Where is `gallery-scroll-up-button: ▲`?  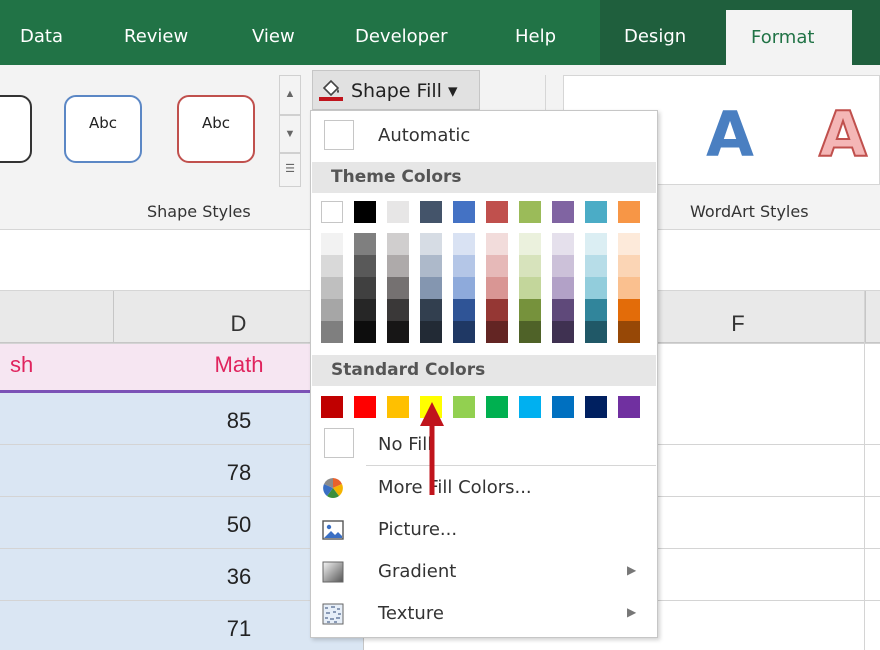 gallery-scroll-up-button: ▲ is located at coordinates (290, 95).